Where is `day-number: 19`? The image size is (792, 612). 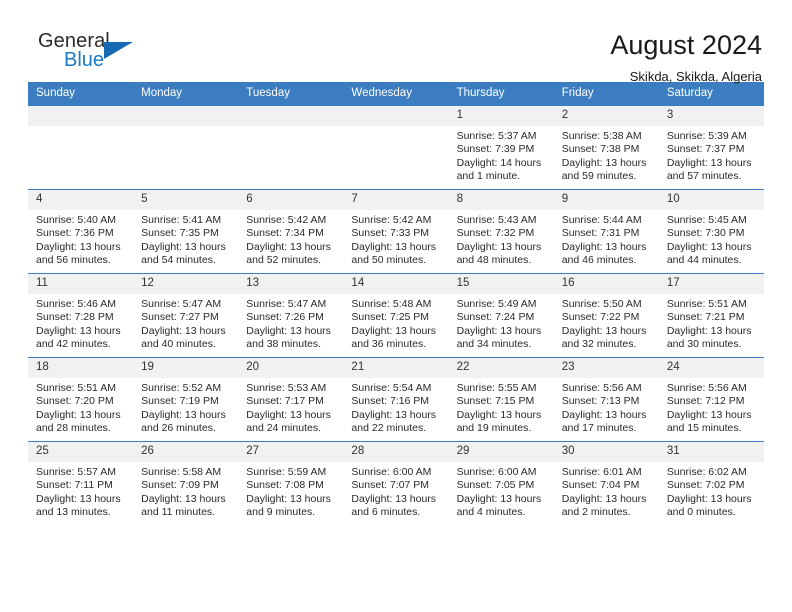 day-number: 19 is located at coordinates (186, 368).